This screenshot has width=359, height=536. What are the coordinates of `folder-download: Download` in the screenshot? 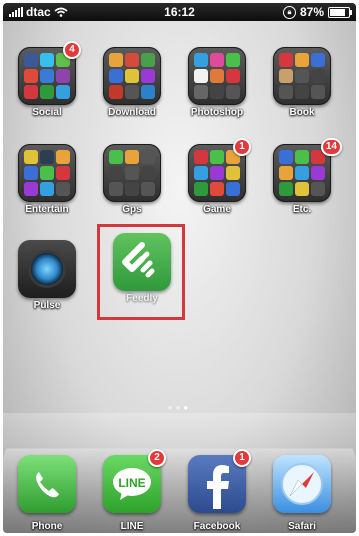 It's located at (132, 90).